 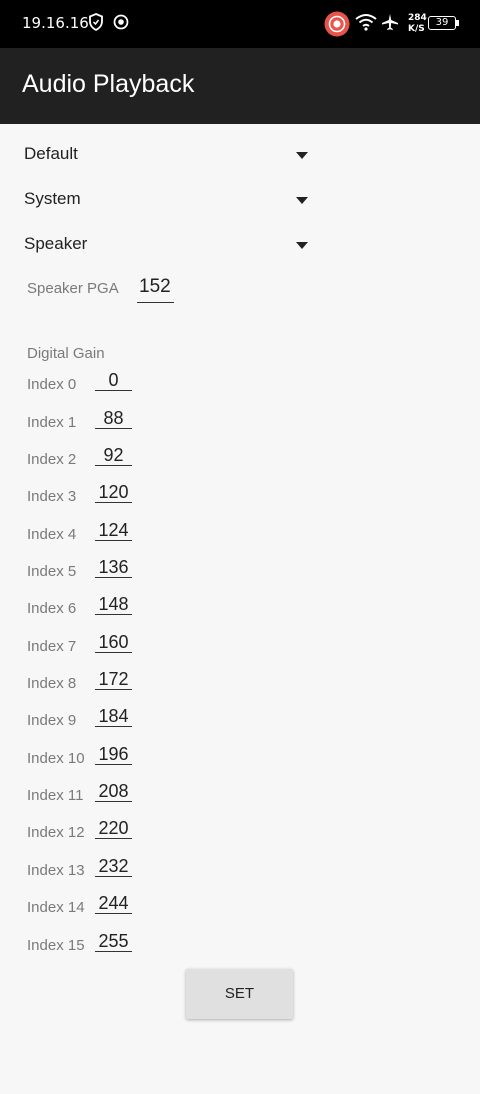 I want to click on index-value-input: 92, so click(x=113, y=454).